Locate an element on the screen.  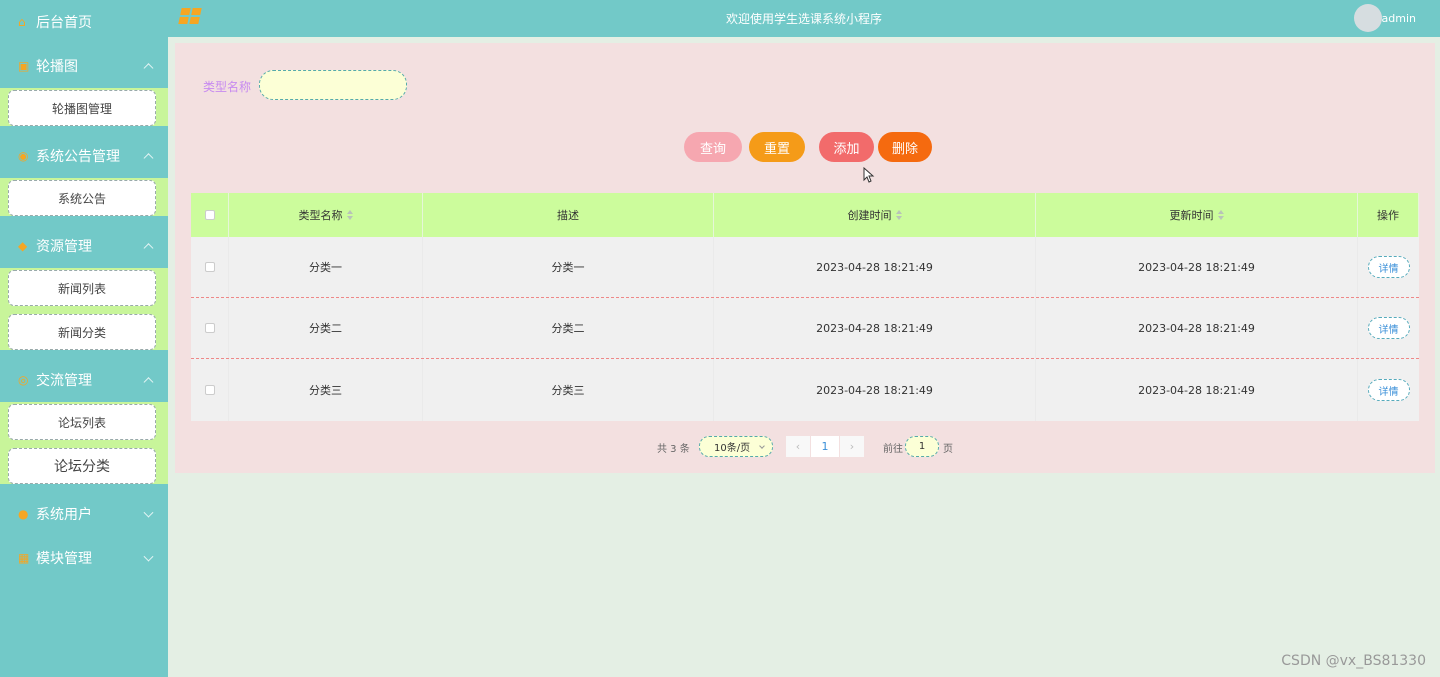
chevron-right-icon: › is located at coordinates (852, 446).